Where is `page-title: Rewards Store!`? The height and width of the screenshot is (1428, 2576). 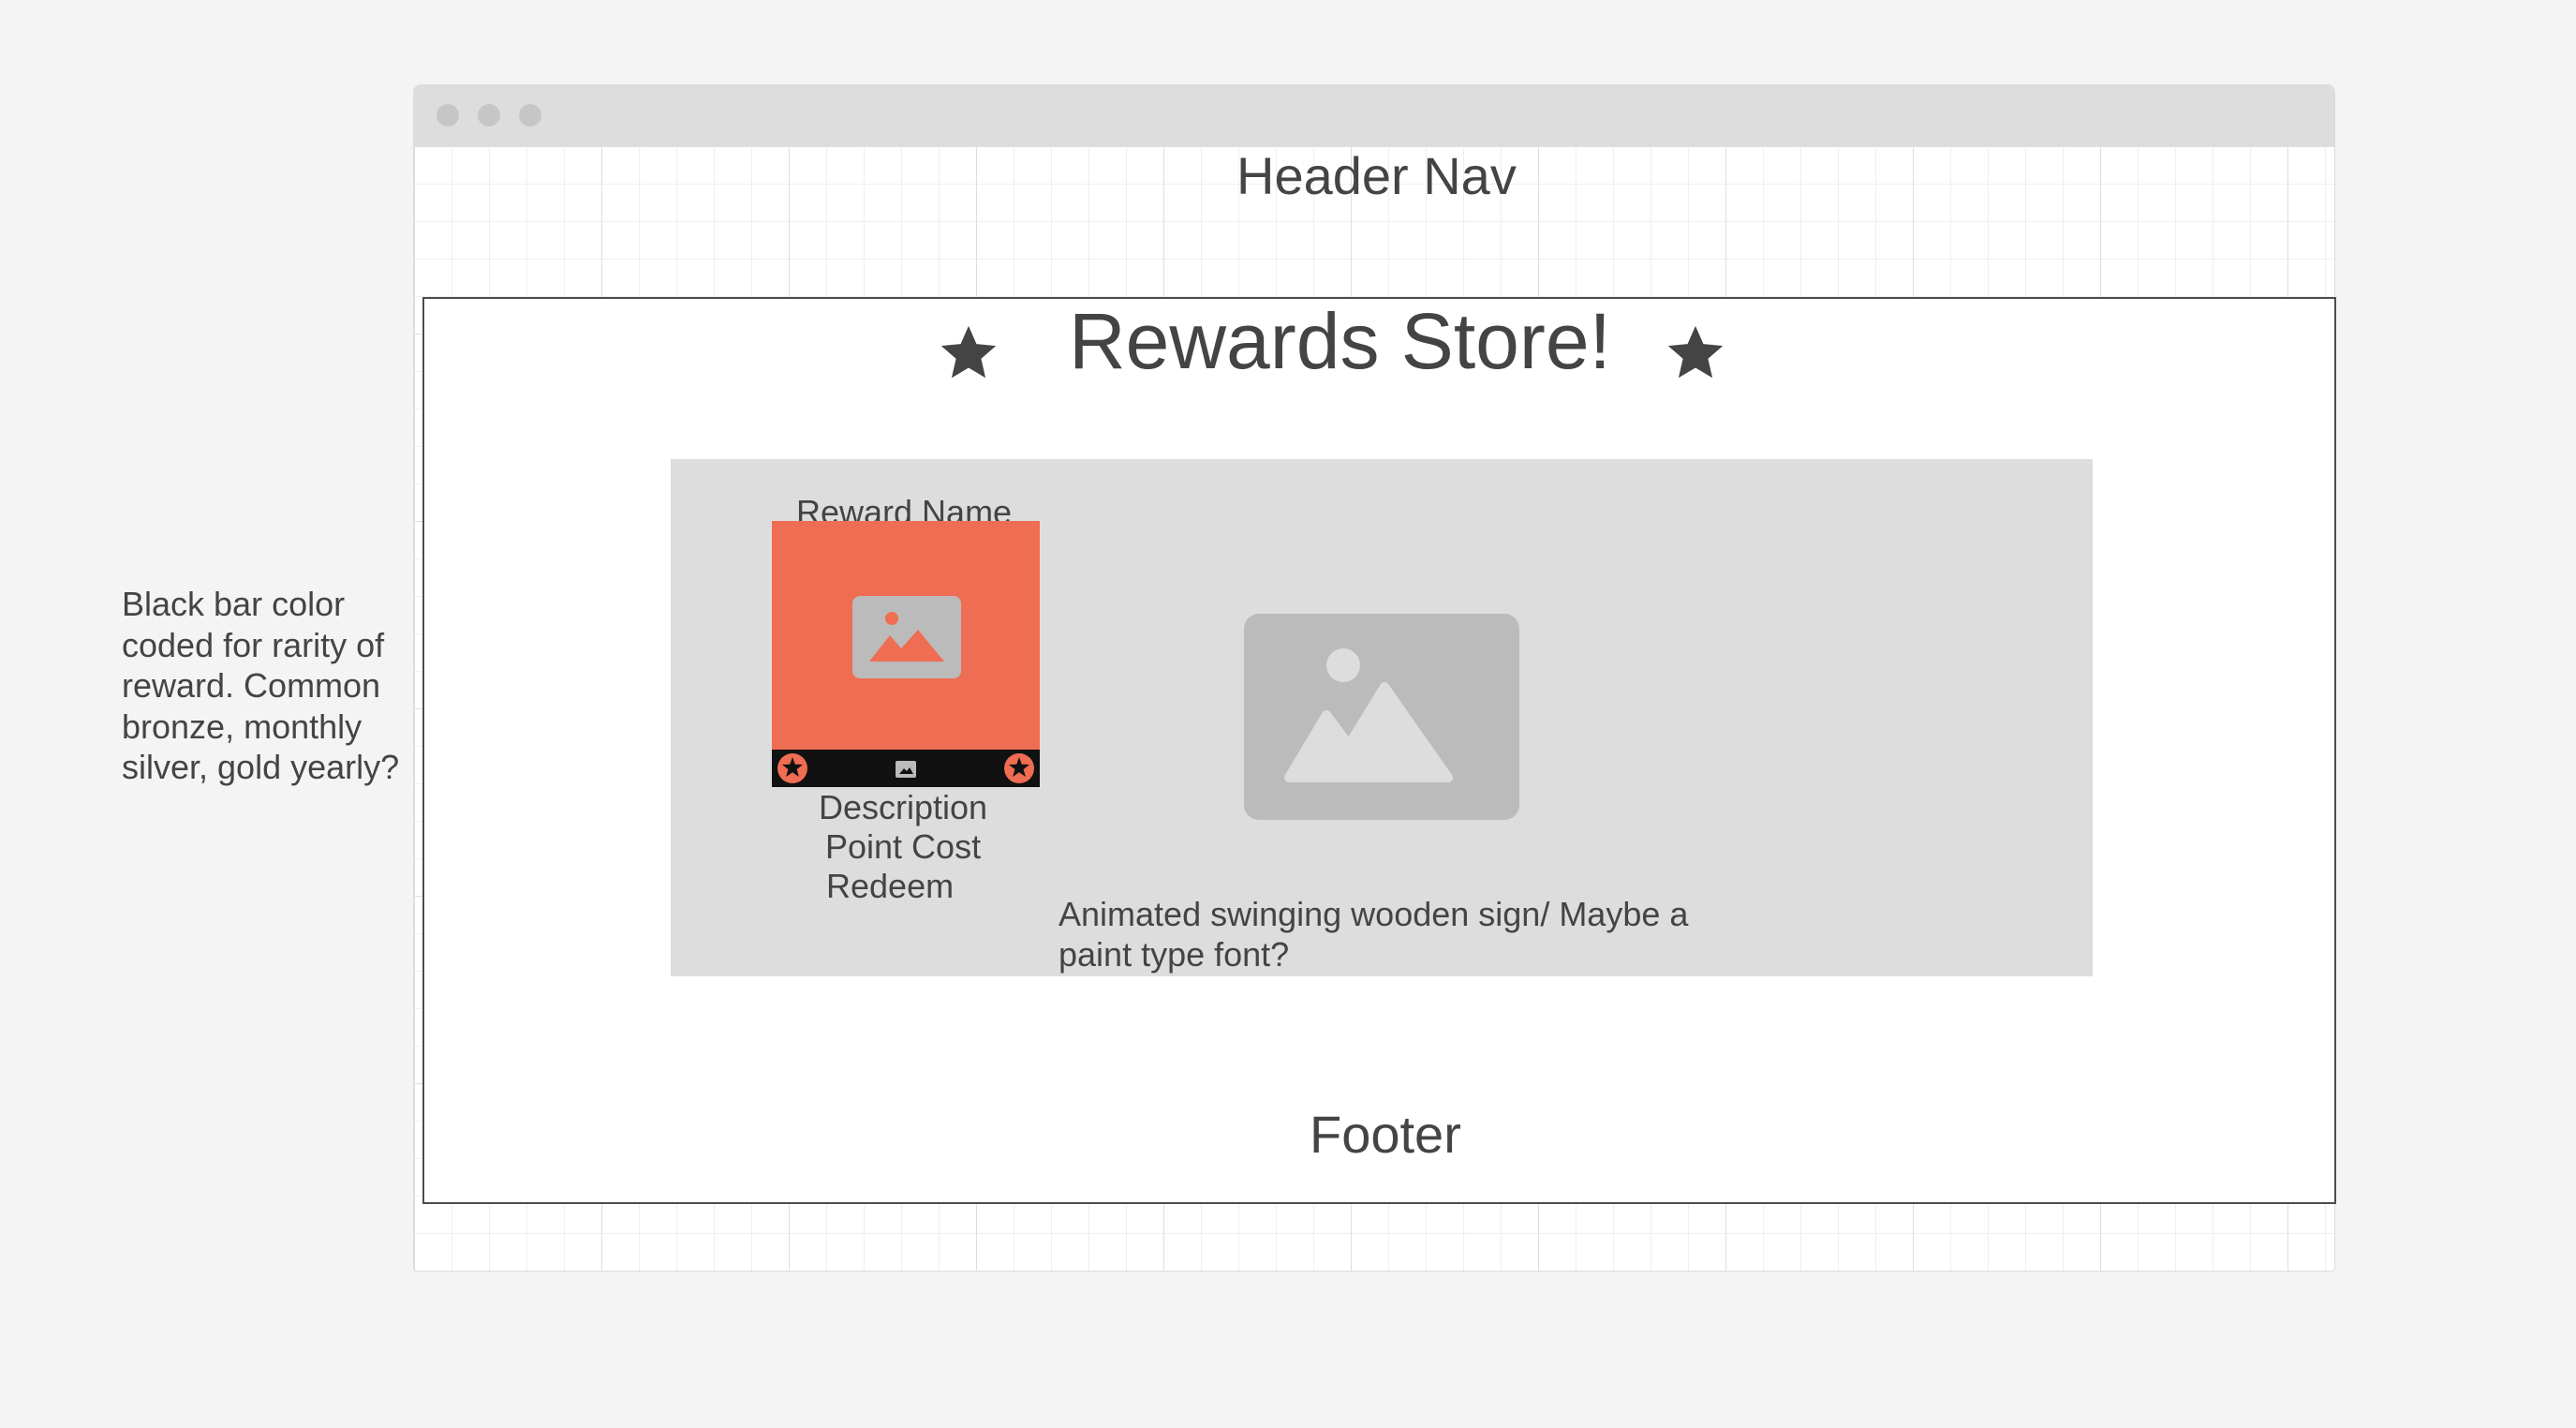 page-title: Rewards Store! is located at coordinates (1340, 341).